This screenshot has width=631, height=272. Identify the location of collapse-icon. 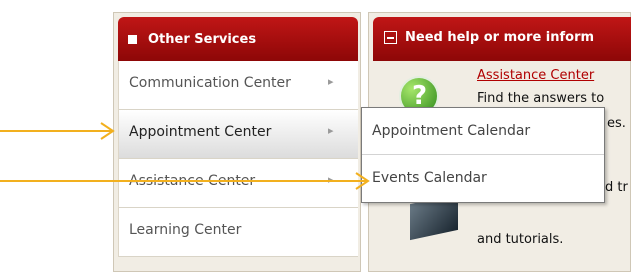
(390, 37).